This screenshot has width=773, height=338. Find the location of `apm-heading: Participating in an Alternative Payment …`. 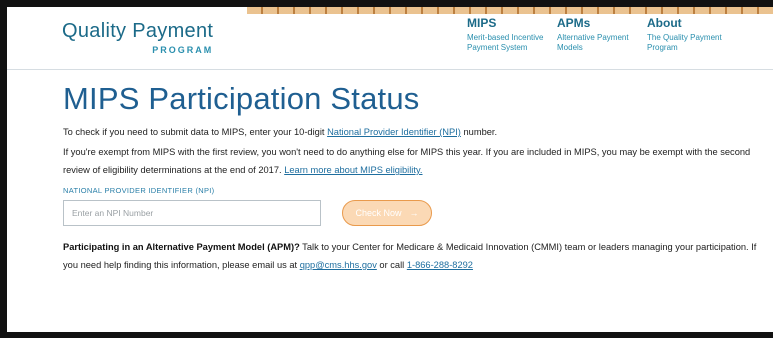

apm-heading: Participating in an Alternative Payment … is located at coordinates (181, 247).